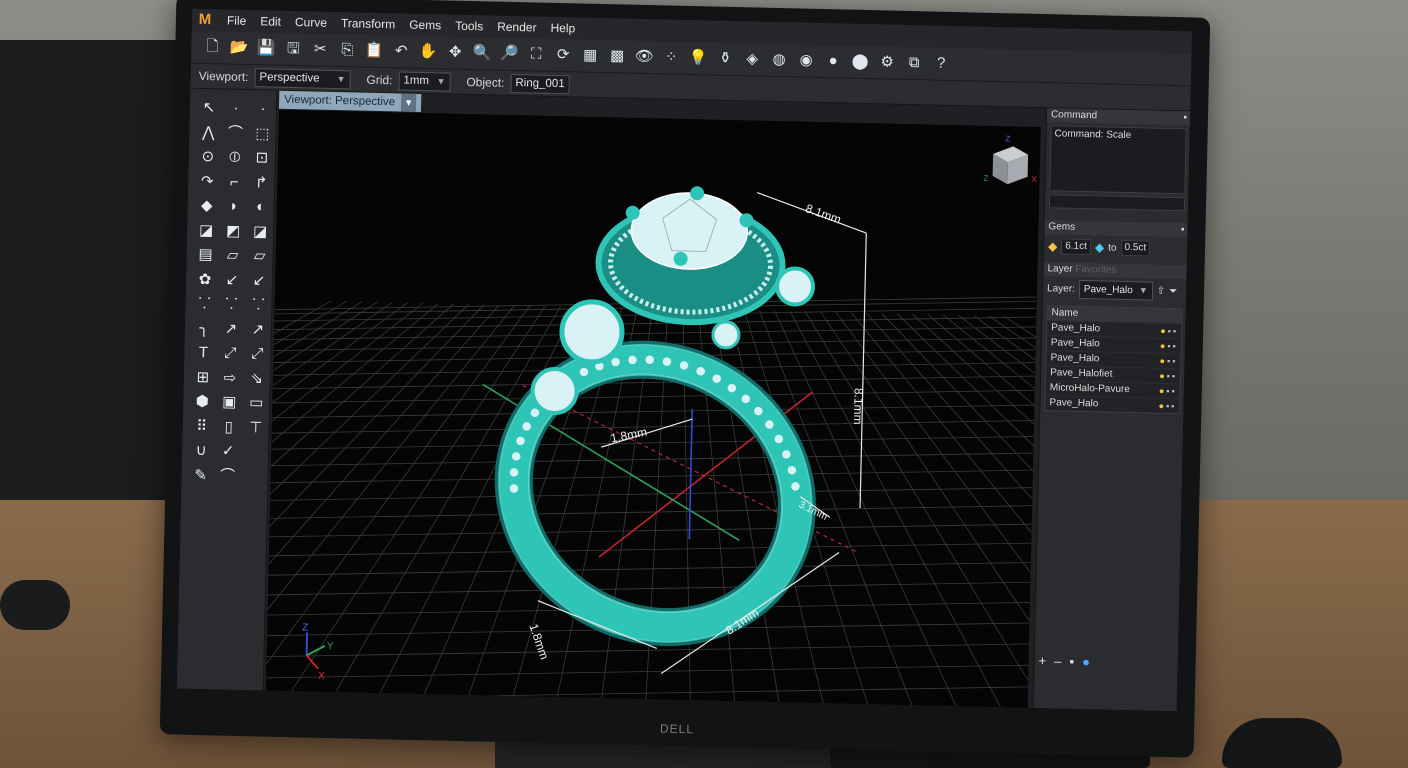  I want to click on filter-icon: ⏷, so click(1173, 291).